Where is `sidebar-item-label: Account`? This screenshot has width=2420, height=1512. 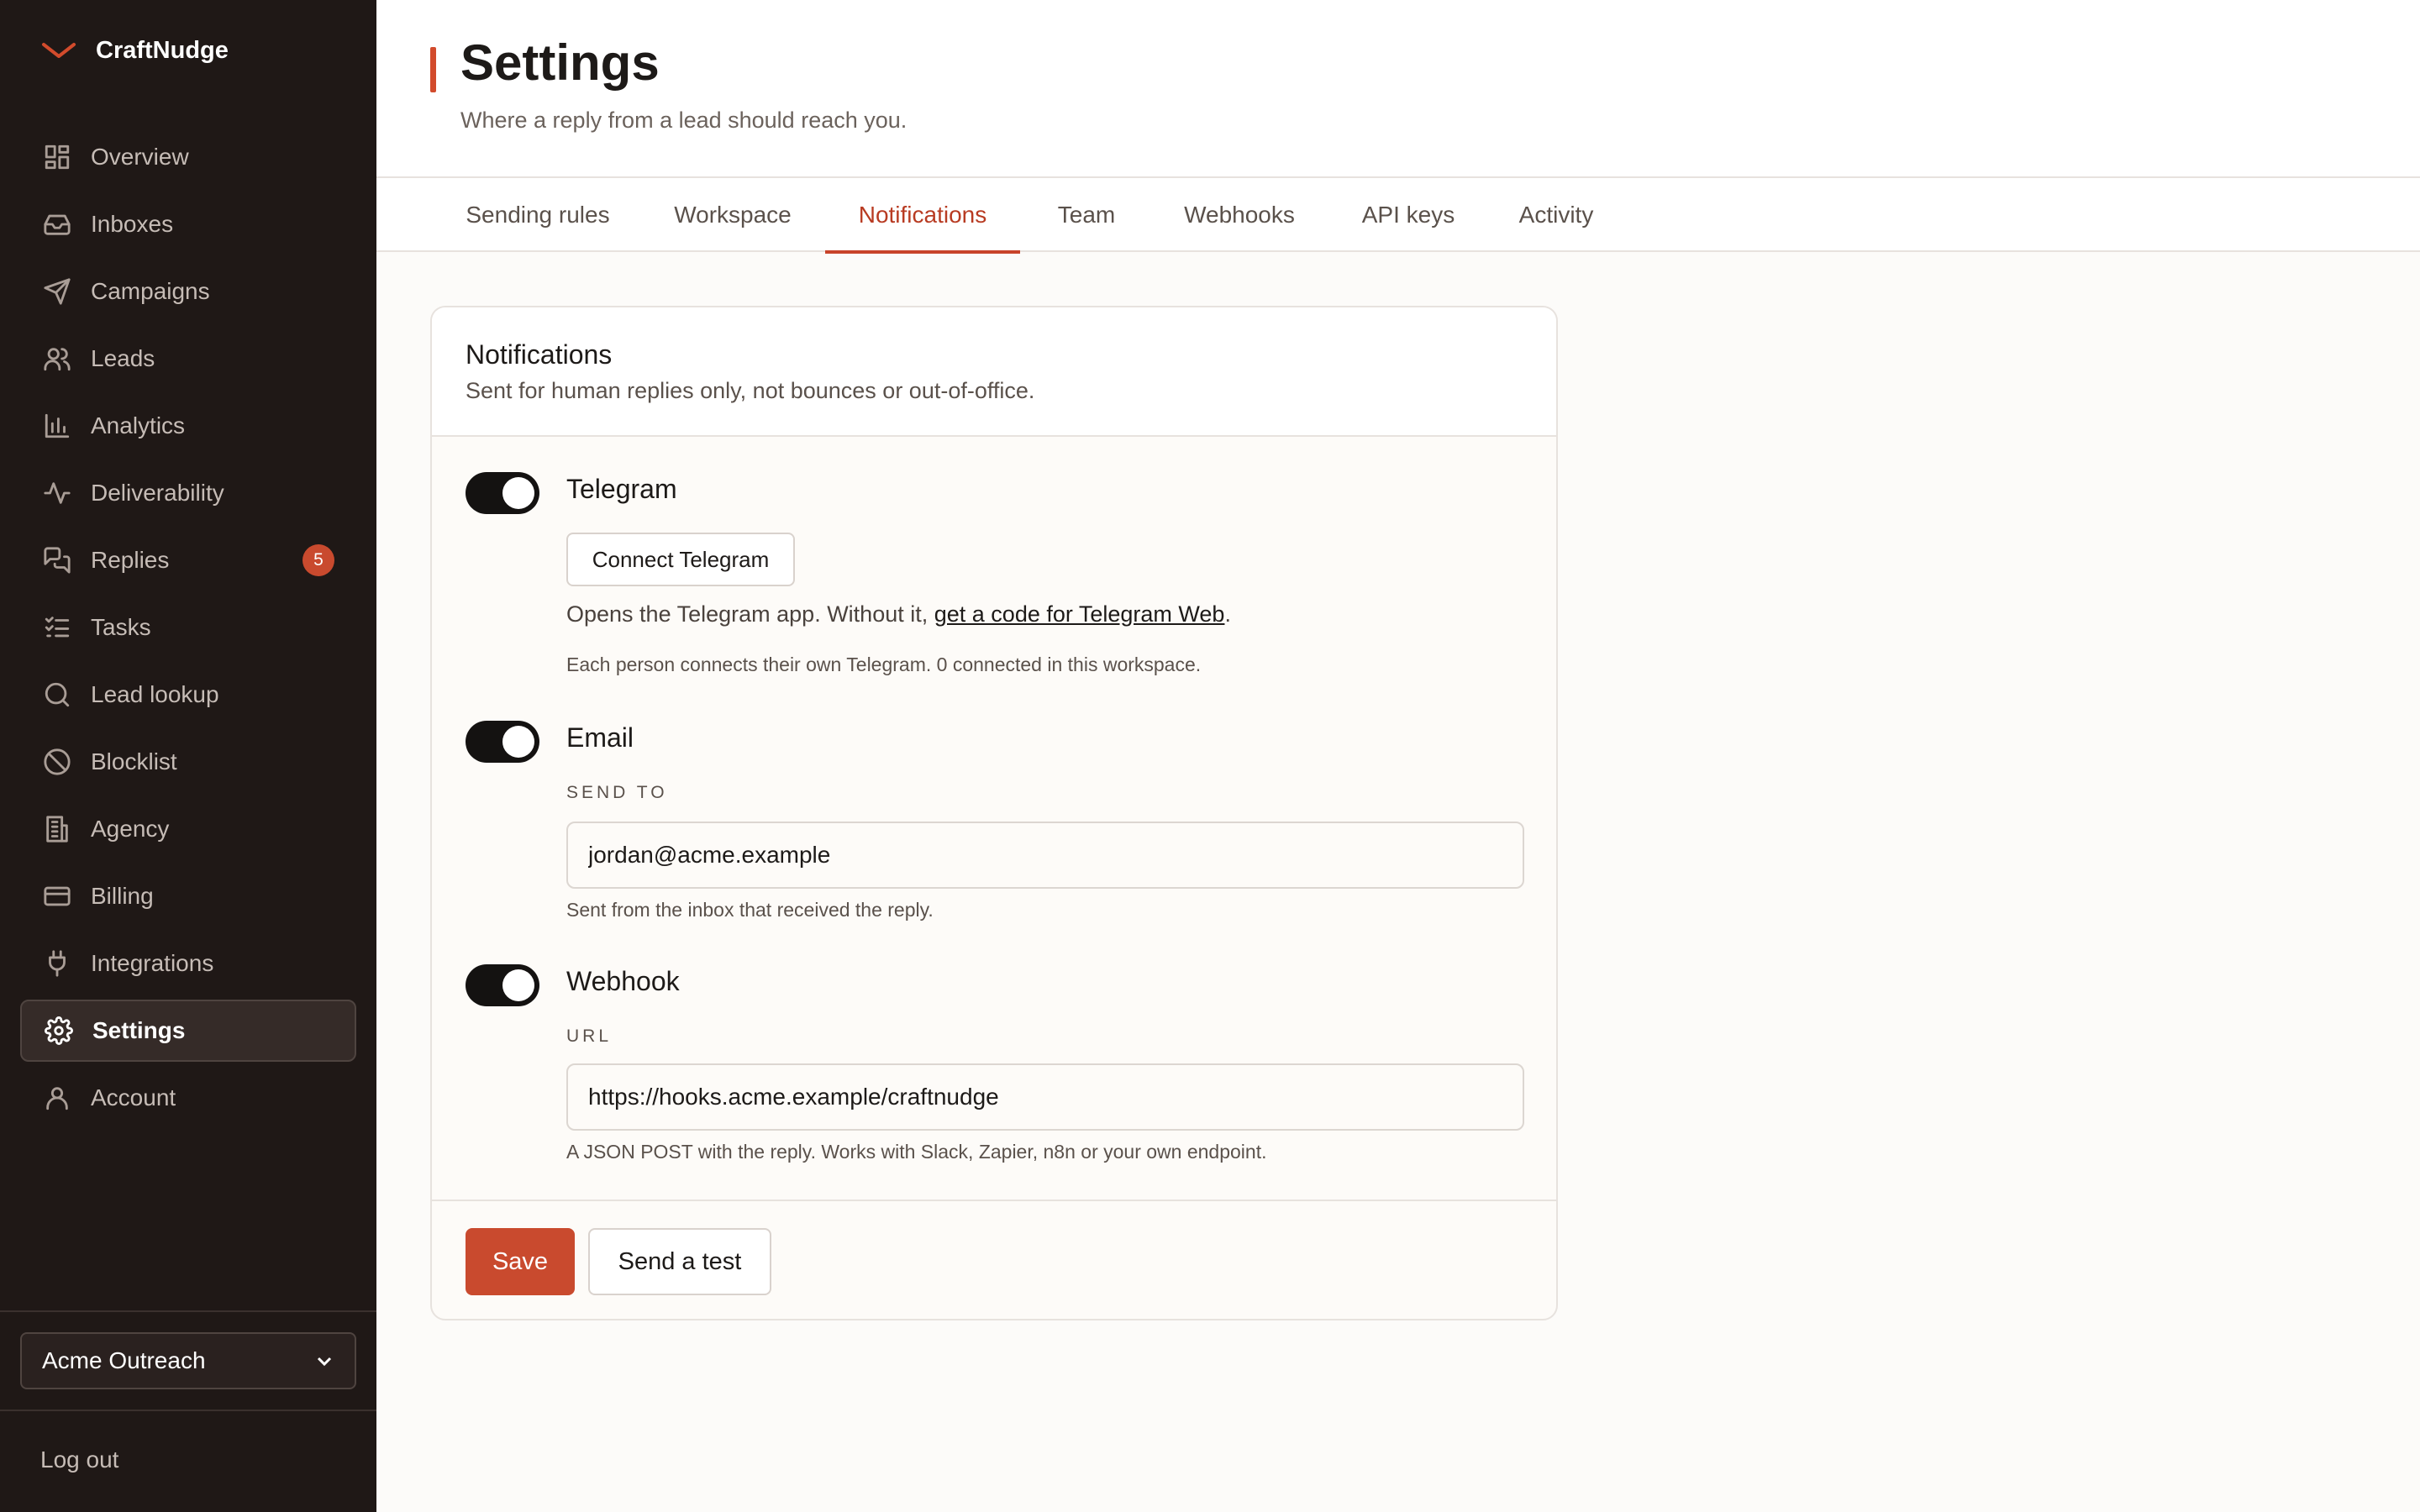
sidebar-item-label: Account is located at coordinates (133, 1097).